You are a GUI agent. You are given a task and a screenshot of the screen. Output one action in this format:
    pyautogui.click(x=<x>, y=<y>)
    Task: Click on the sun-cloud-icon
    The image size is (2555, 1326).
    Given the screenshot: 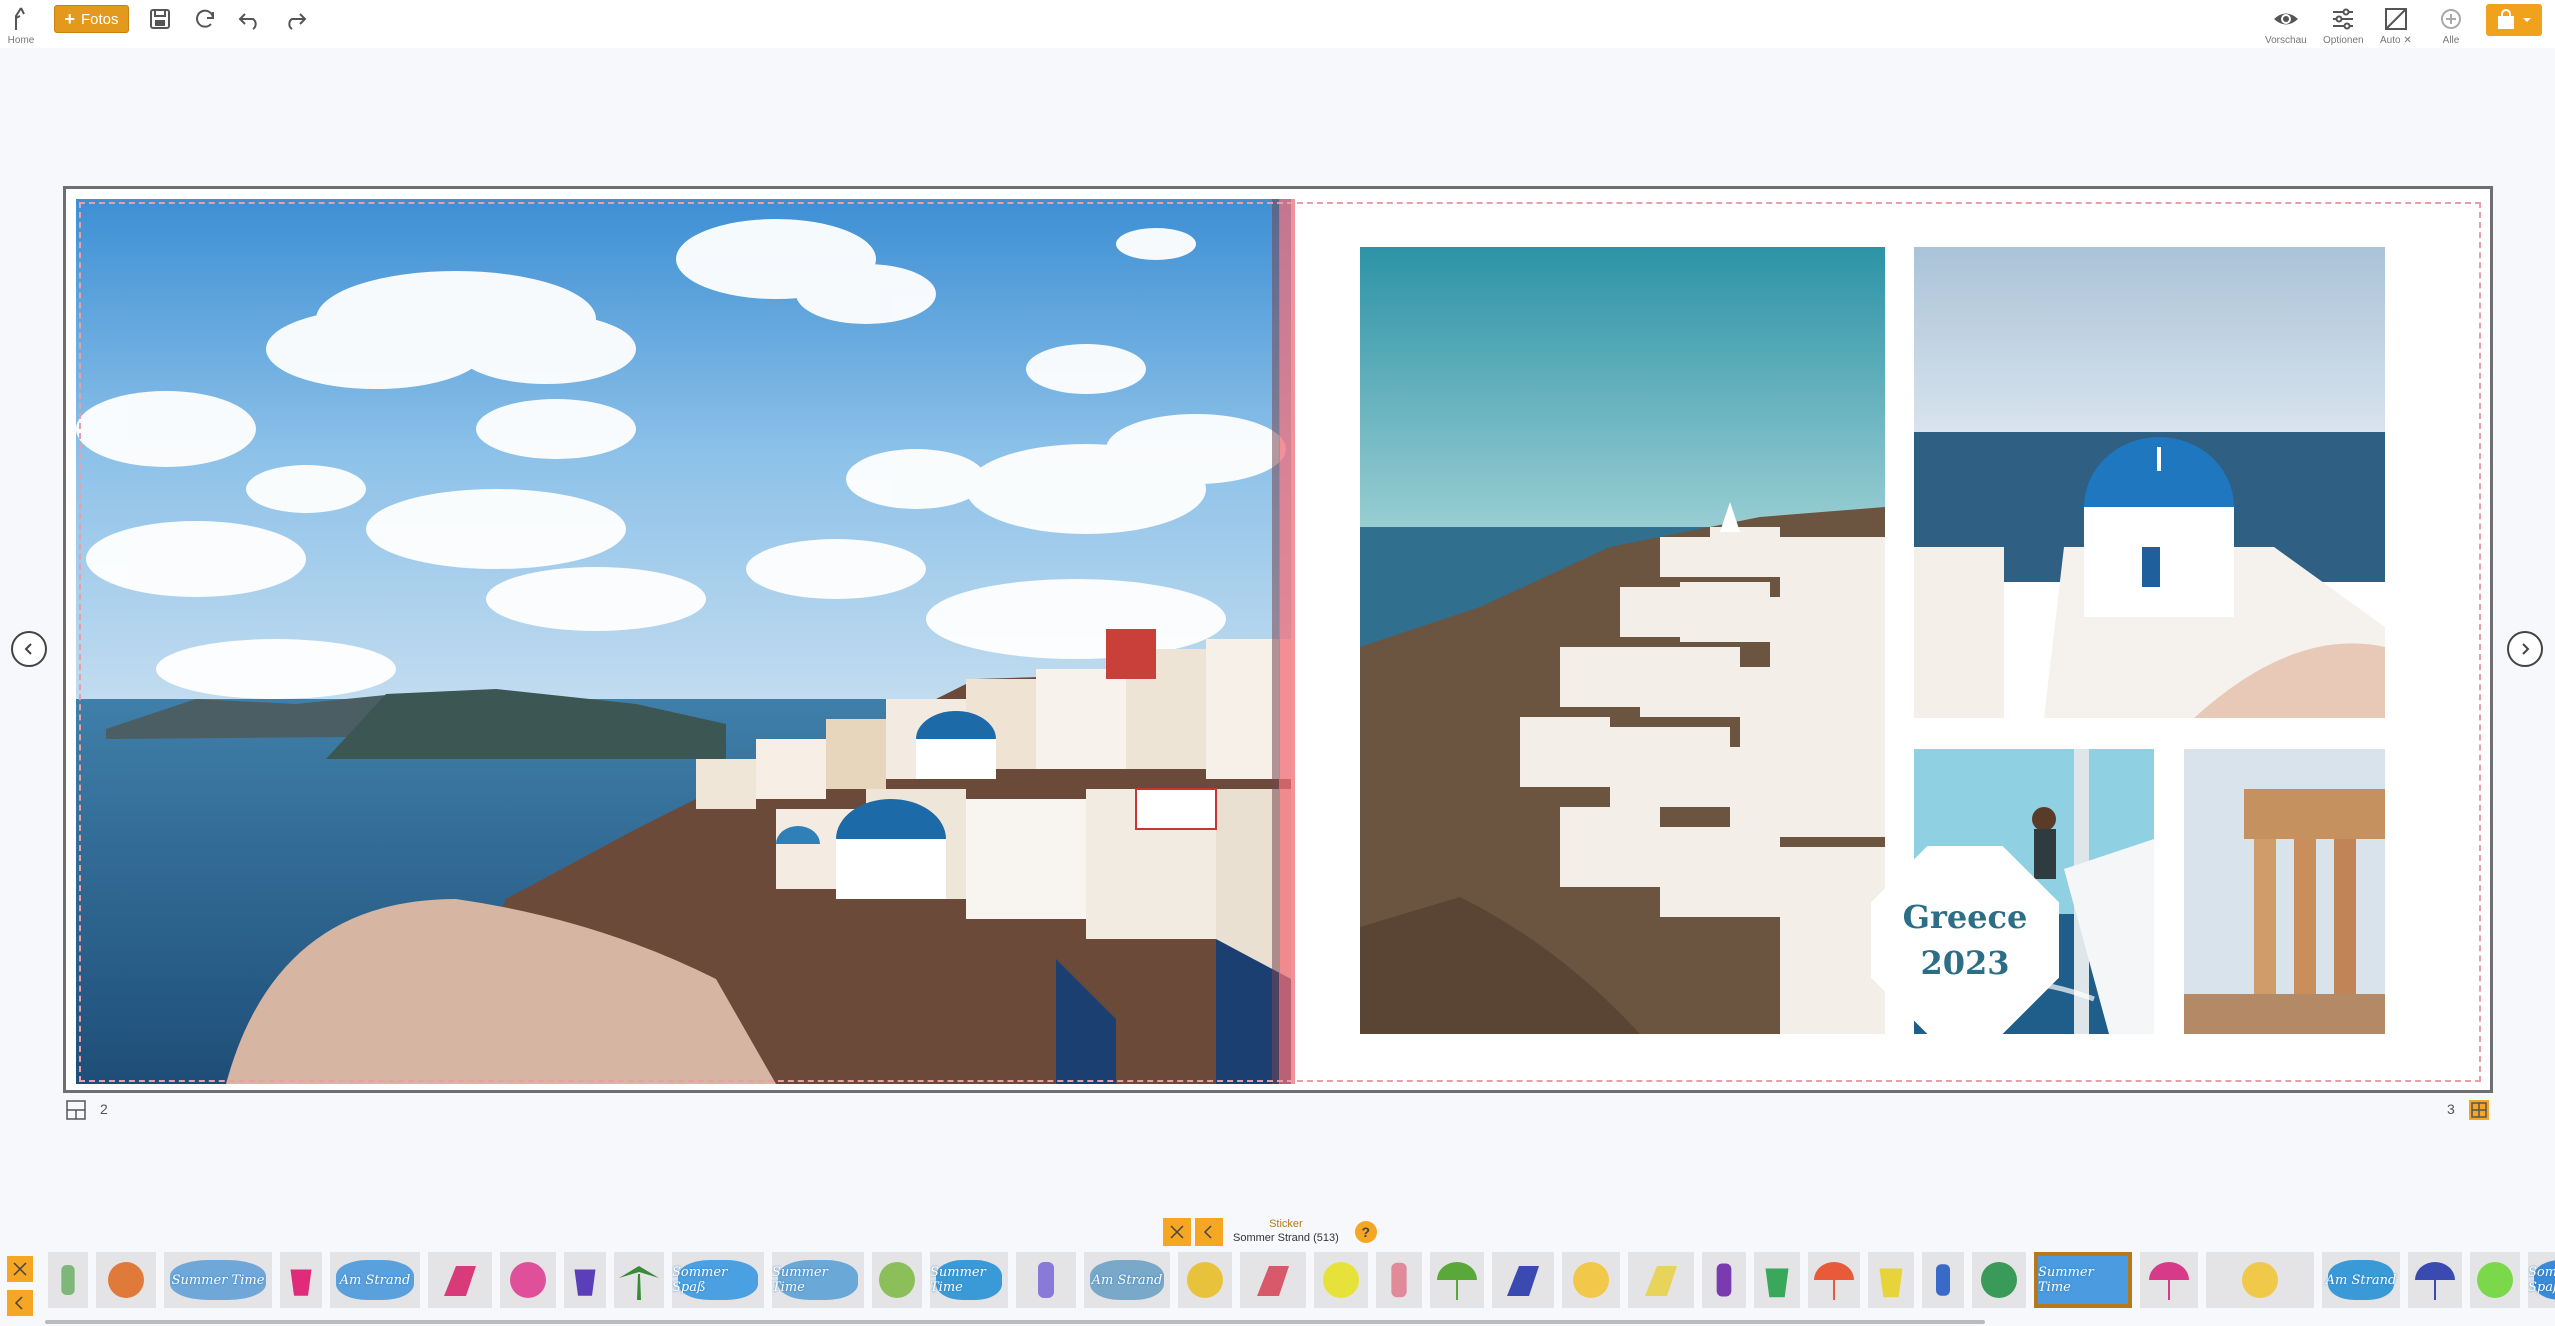 What is the action you would take?
    pyautogui.click(x=2260, y=1280)
    